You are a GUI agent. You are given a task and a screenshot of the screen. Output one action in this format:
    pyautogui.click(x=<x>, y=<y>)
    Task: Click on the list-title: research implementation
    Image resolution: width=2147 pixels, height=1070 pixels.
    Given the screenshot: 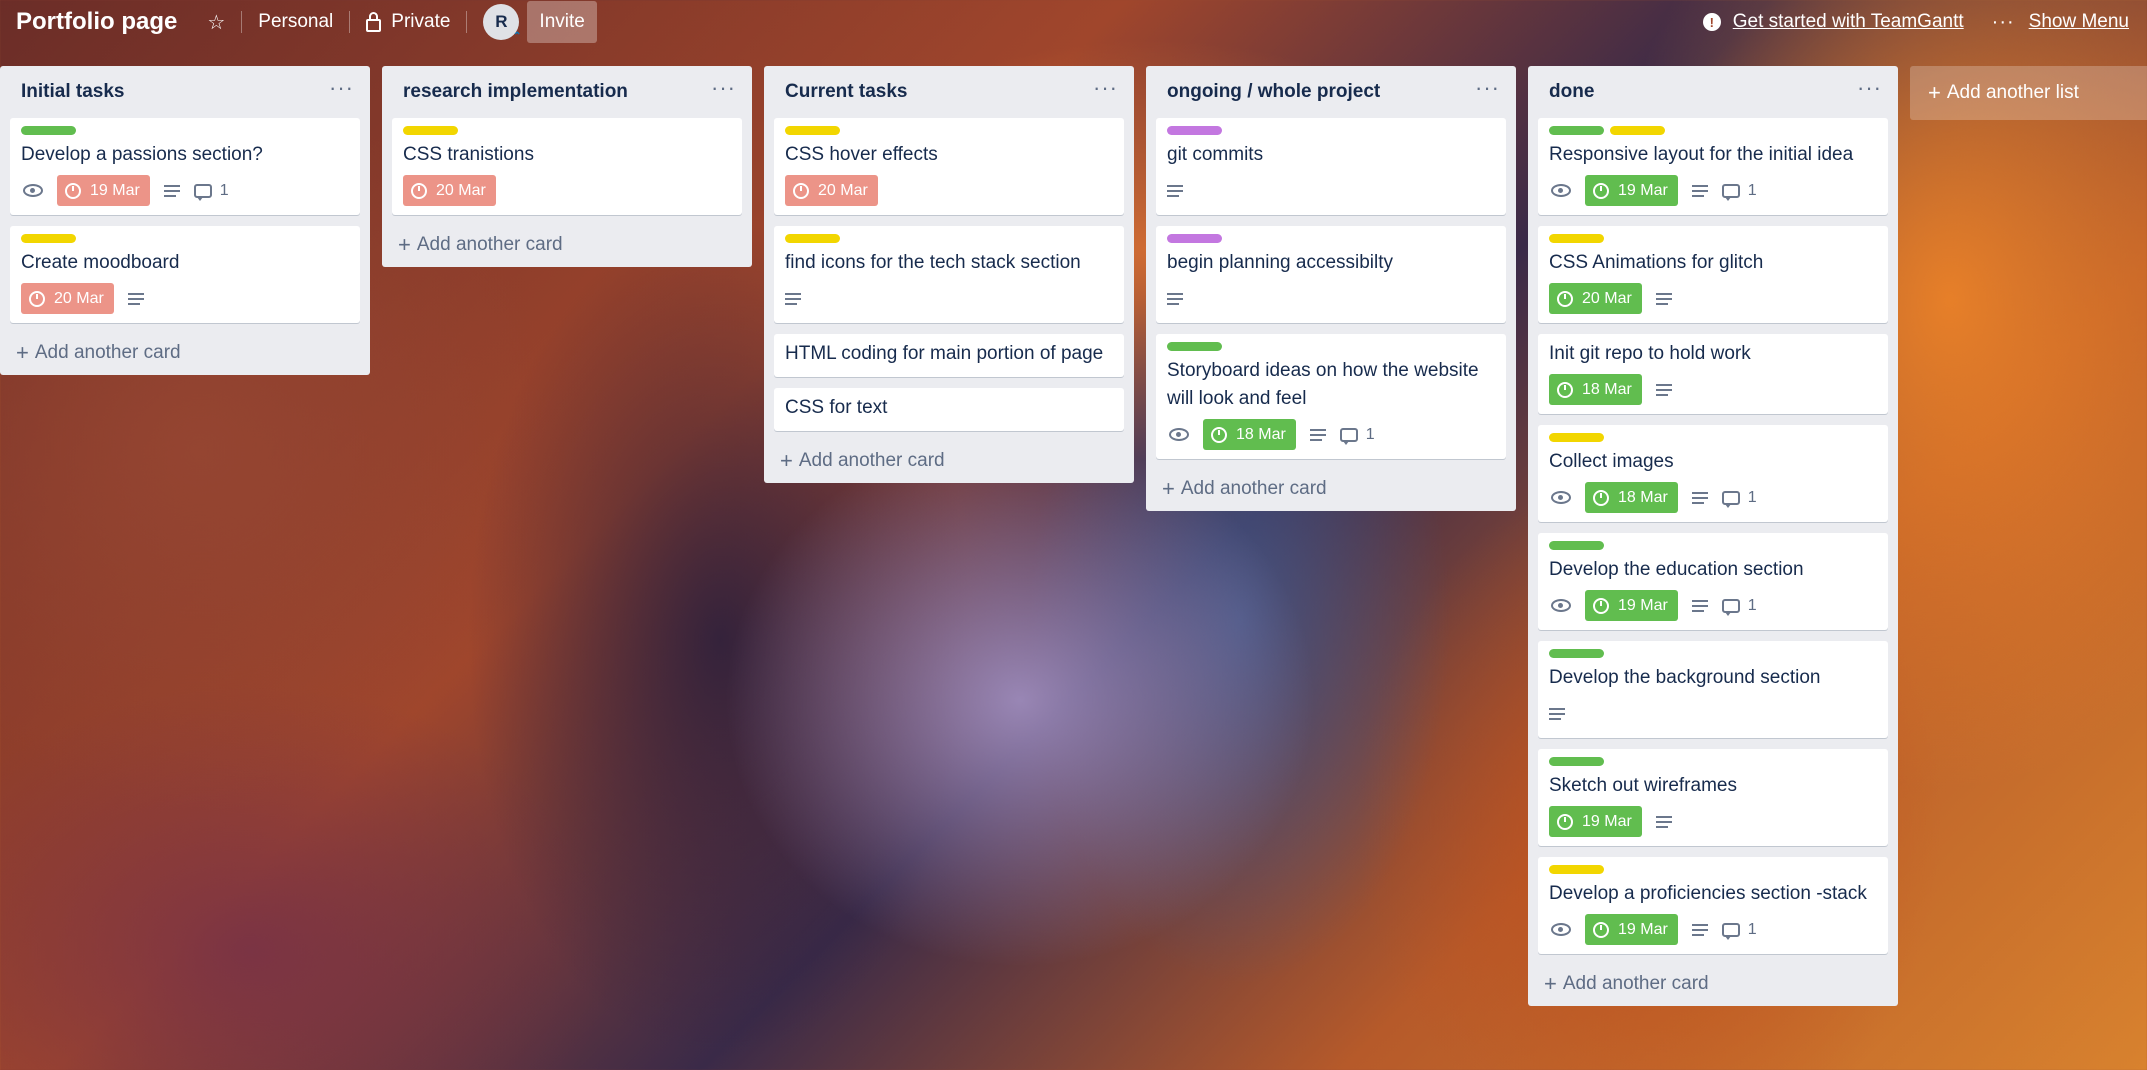 What is the action you would take?
    pyautogui.click(x=515, y=92)
    